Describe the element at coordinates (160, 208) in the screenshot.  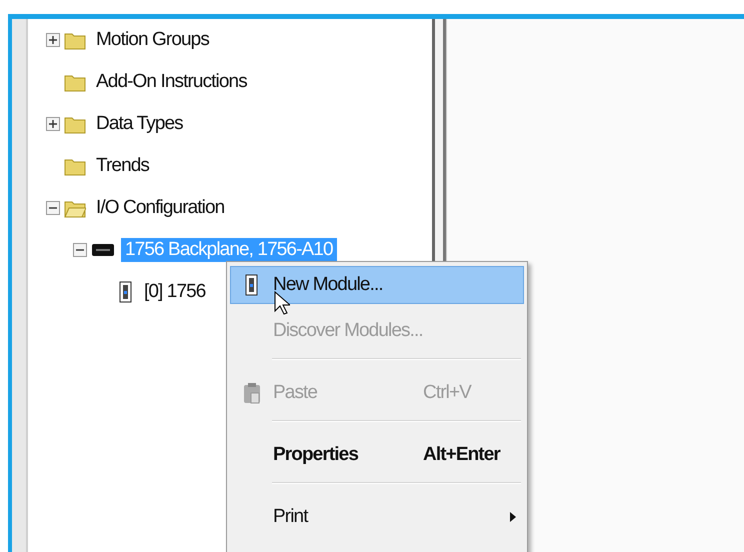
I see `tree-item: I/O Configuration` at that location.